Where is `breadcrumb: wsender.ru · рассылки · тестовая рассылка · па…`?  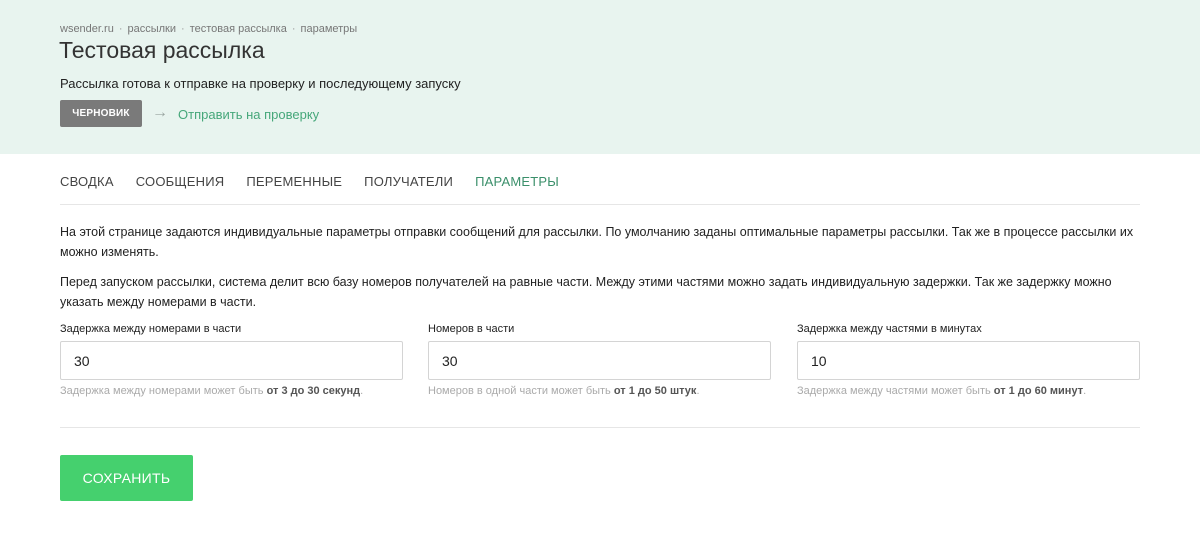 breadcrumb: wsender.ru · рассылки · тестовая рассылка · па… is located at coordinates (208, 29).